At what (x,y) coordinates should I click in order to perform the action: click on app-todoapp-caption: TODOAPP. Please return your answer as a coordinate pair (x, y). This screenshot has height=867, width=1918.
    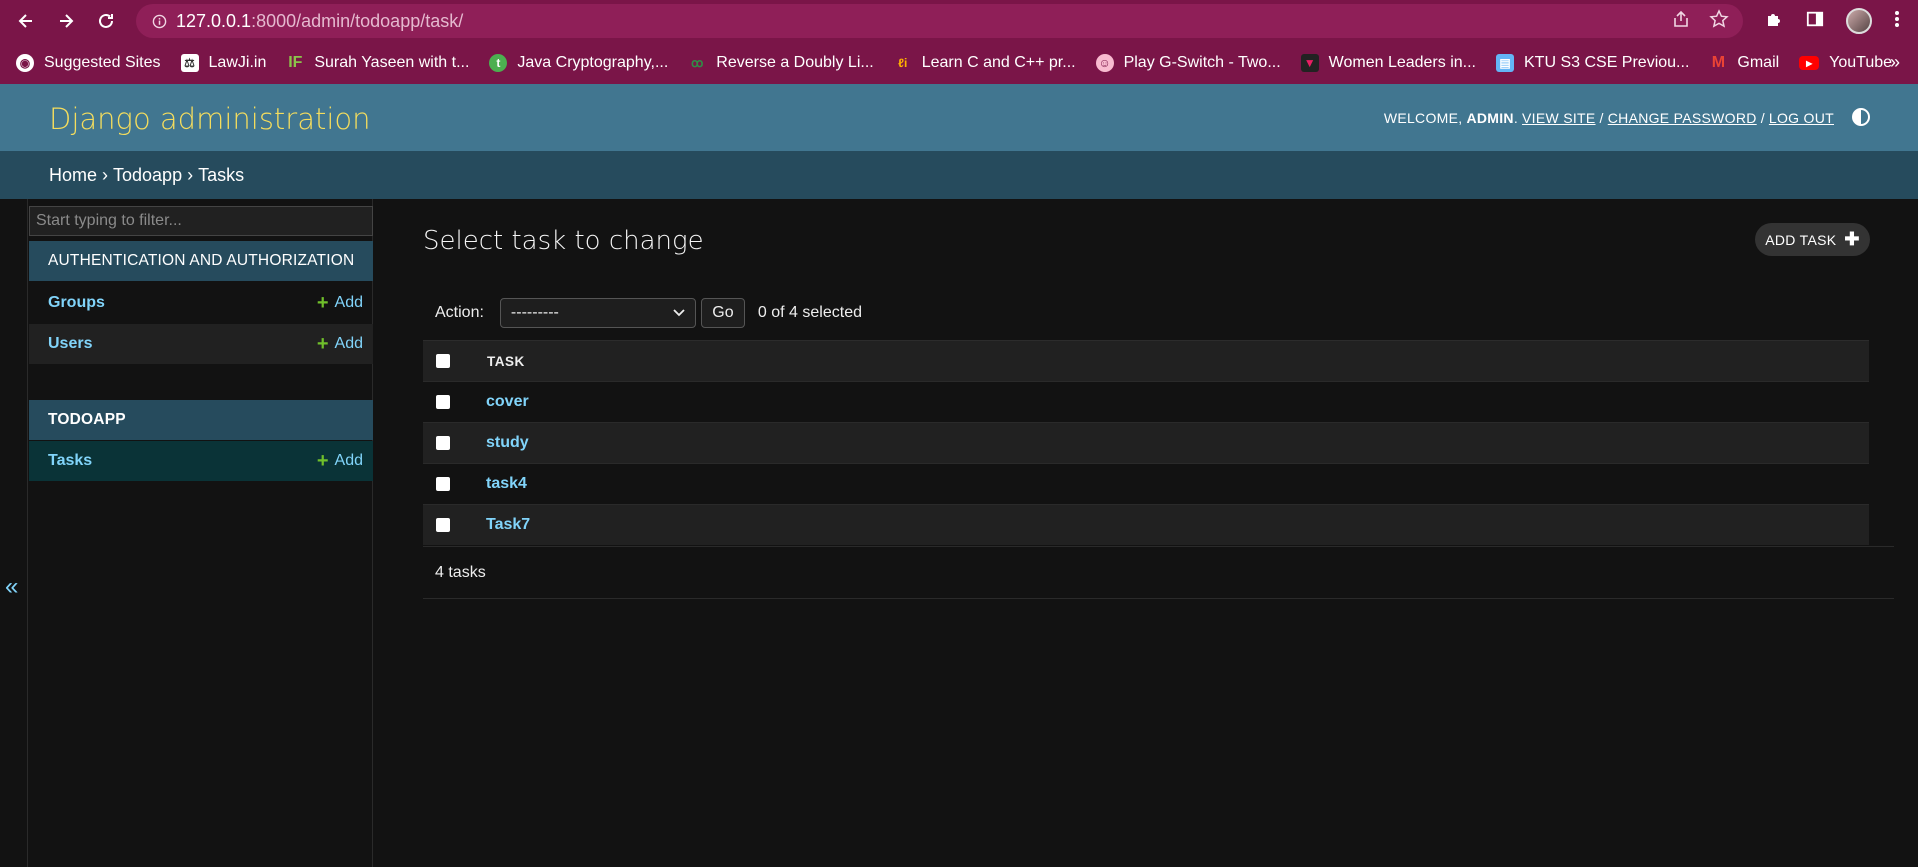
    Looking at the image, I should click on (201, 420).